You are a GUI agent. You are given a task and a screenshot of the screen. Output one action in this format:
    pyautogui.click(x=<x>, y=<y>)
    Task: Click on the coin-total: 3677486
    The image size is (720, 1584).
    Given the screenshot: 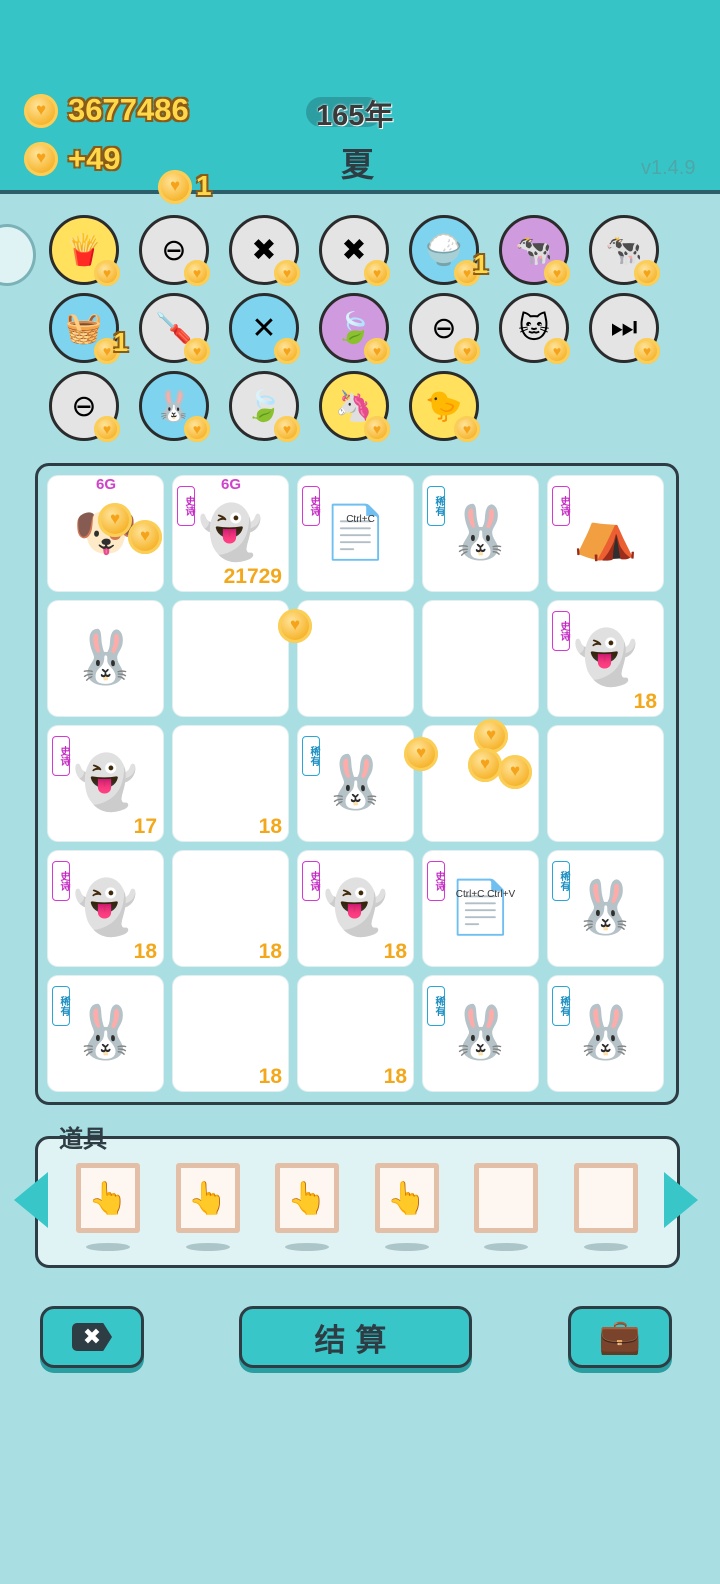 What is the action you would take?
    pyautogui.click(x=128, y=109)
    